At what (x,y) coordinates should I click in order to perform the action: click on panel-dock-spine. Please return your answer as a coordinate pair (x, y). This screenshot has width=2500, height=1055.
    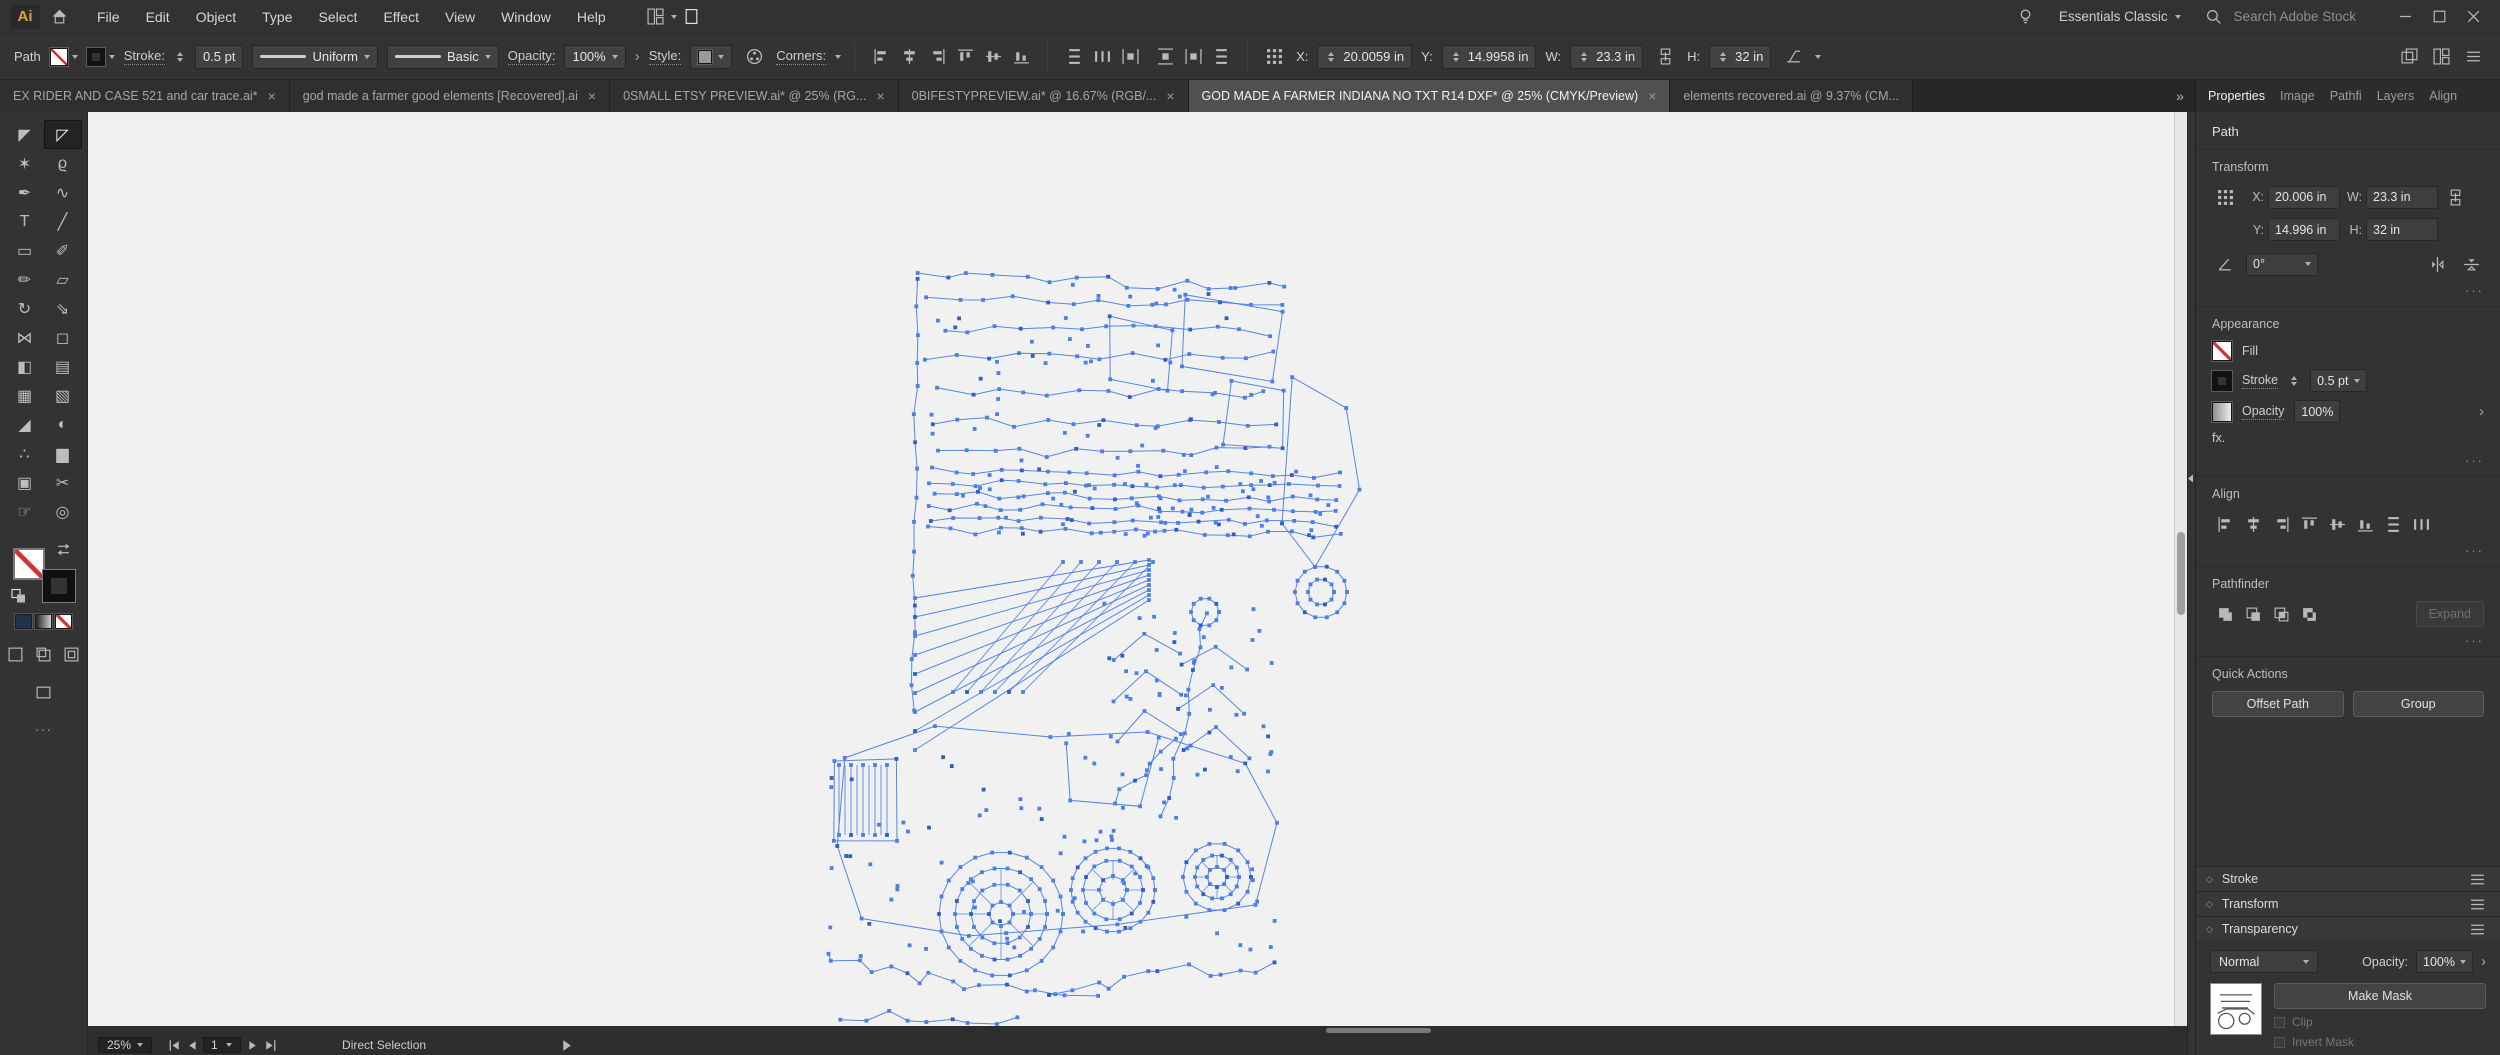
    Looking at the image, I should click on (2191, 583).